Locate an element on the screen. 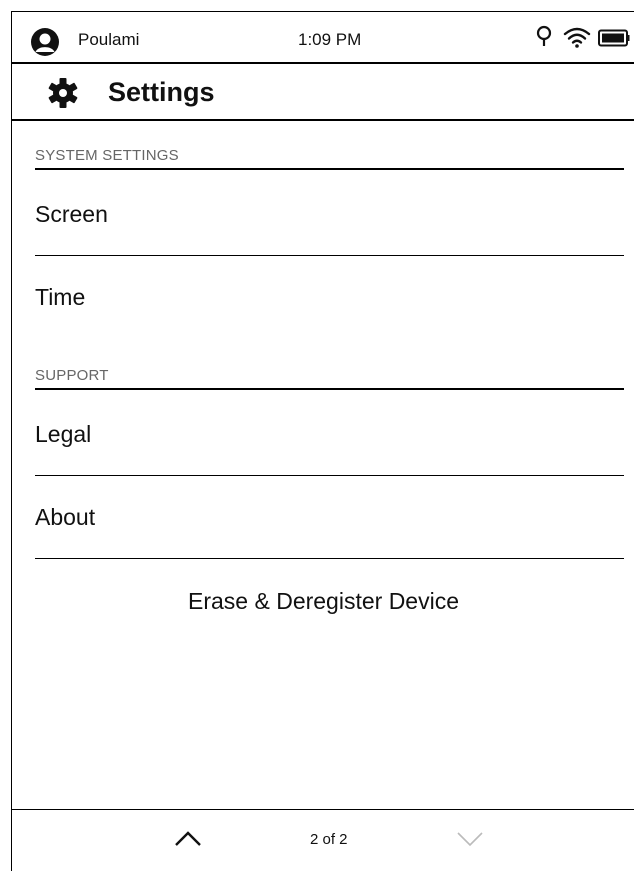 This screenshot has height=871, width=634. user-name: Poulami is located at coordinates (108, 40).